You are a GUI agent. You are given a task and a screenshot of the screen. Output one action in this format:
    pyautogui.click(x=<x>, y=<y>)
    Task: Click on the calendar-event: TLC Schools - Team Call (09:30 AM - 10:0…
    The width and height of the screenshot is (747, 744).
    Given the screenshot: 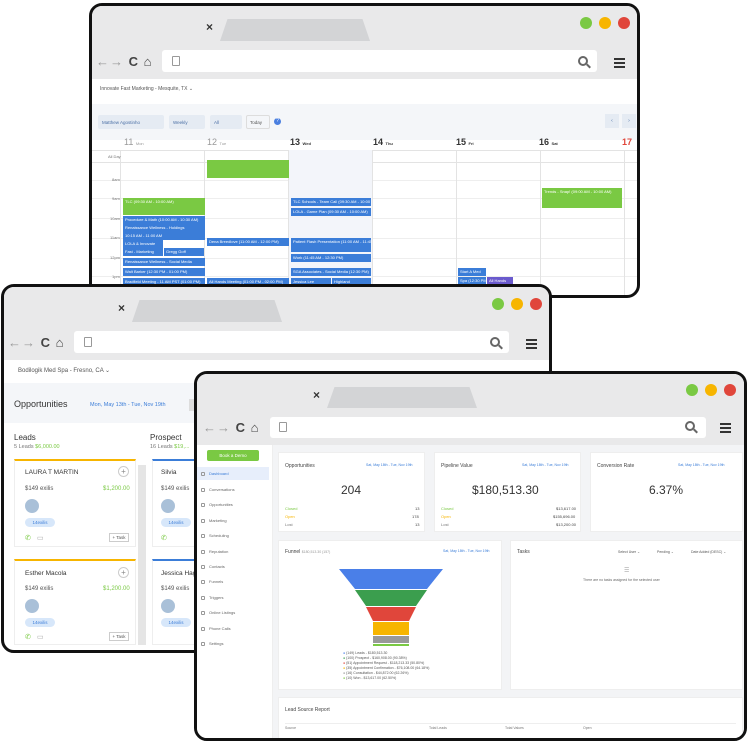 What is the action you would take?
    pyautogui.click(x=331, y=202)
    